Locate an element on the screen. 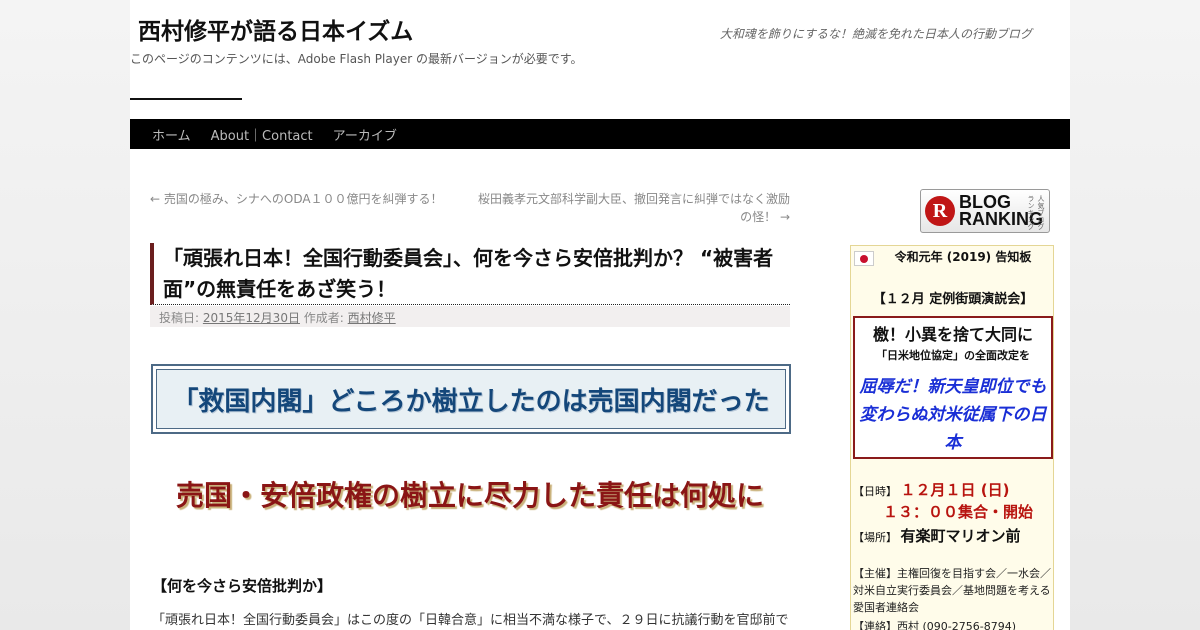  main-nav: ホーム About｜Contact アーカイブ is located at coordinates (600, 134).